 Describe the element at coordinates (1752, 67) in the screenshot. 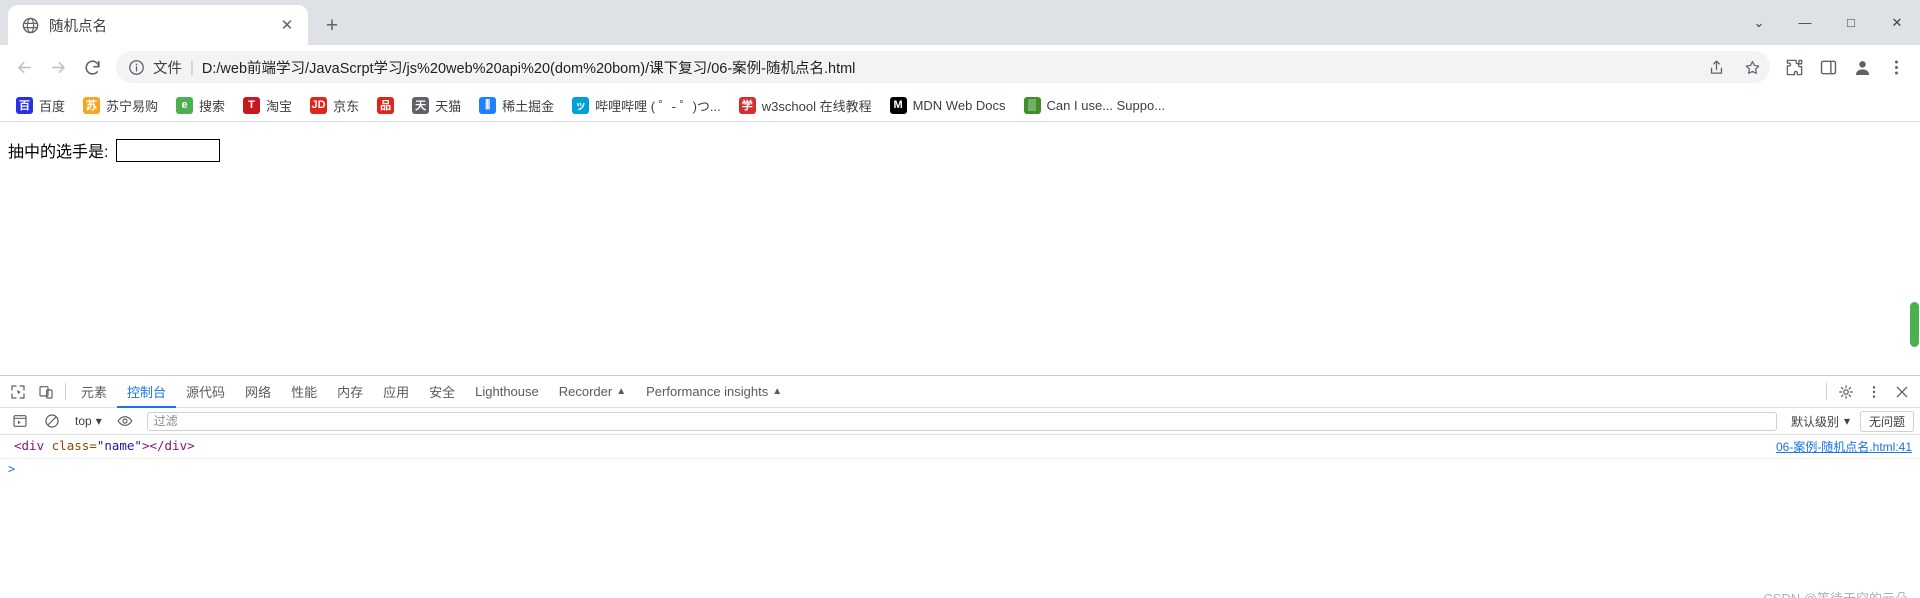

I see `star-icon` at that location.